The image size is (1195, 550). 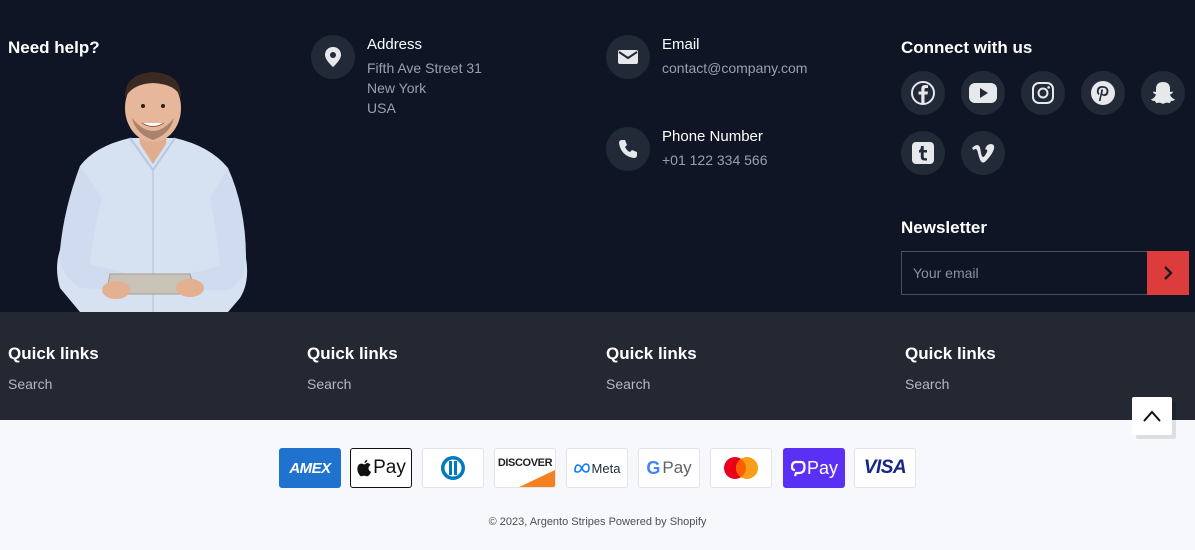 What do you see at coordinates (944, 227) in the screenshot?
I see `newsletter-title: Newsletter` at bounding box center [944, 227].